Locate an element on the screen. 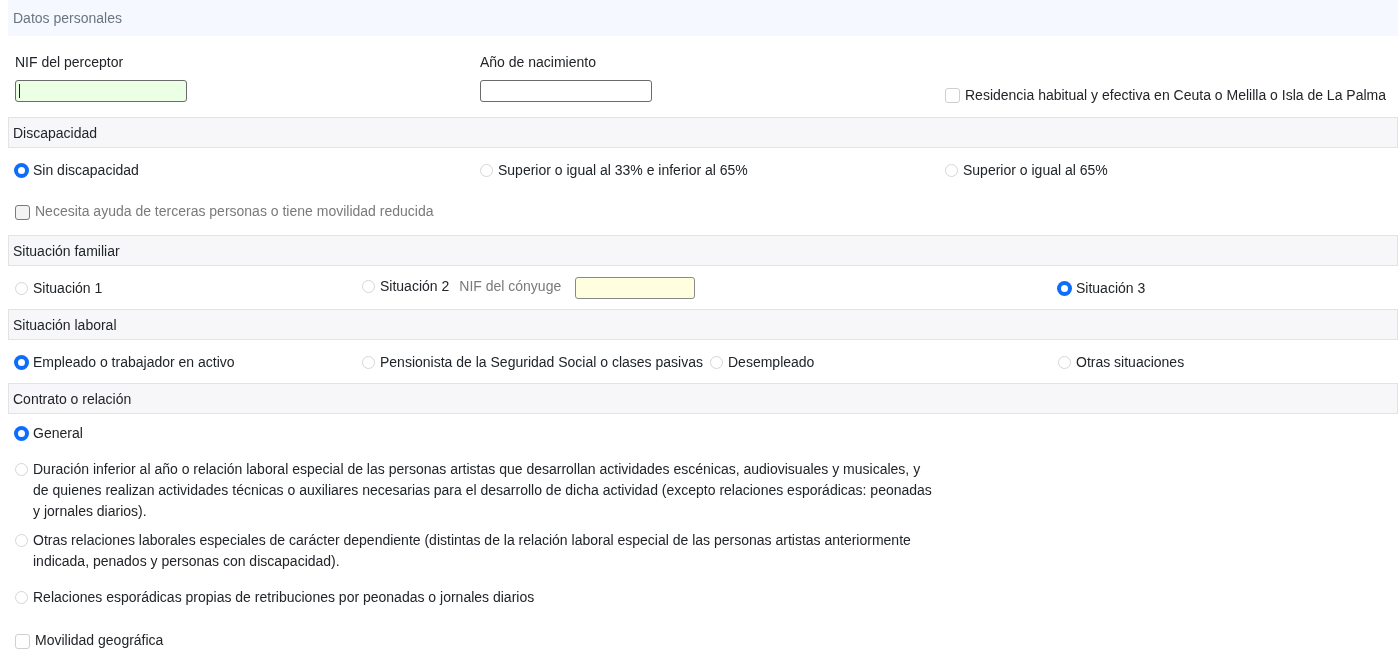  section-title: Contrato o relación is located at coordinates (72, 398).